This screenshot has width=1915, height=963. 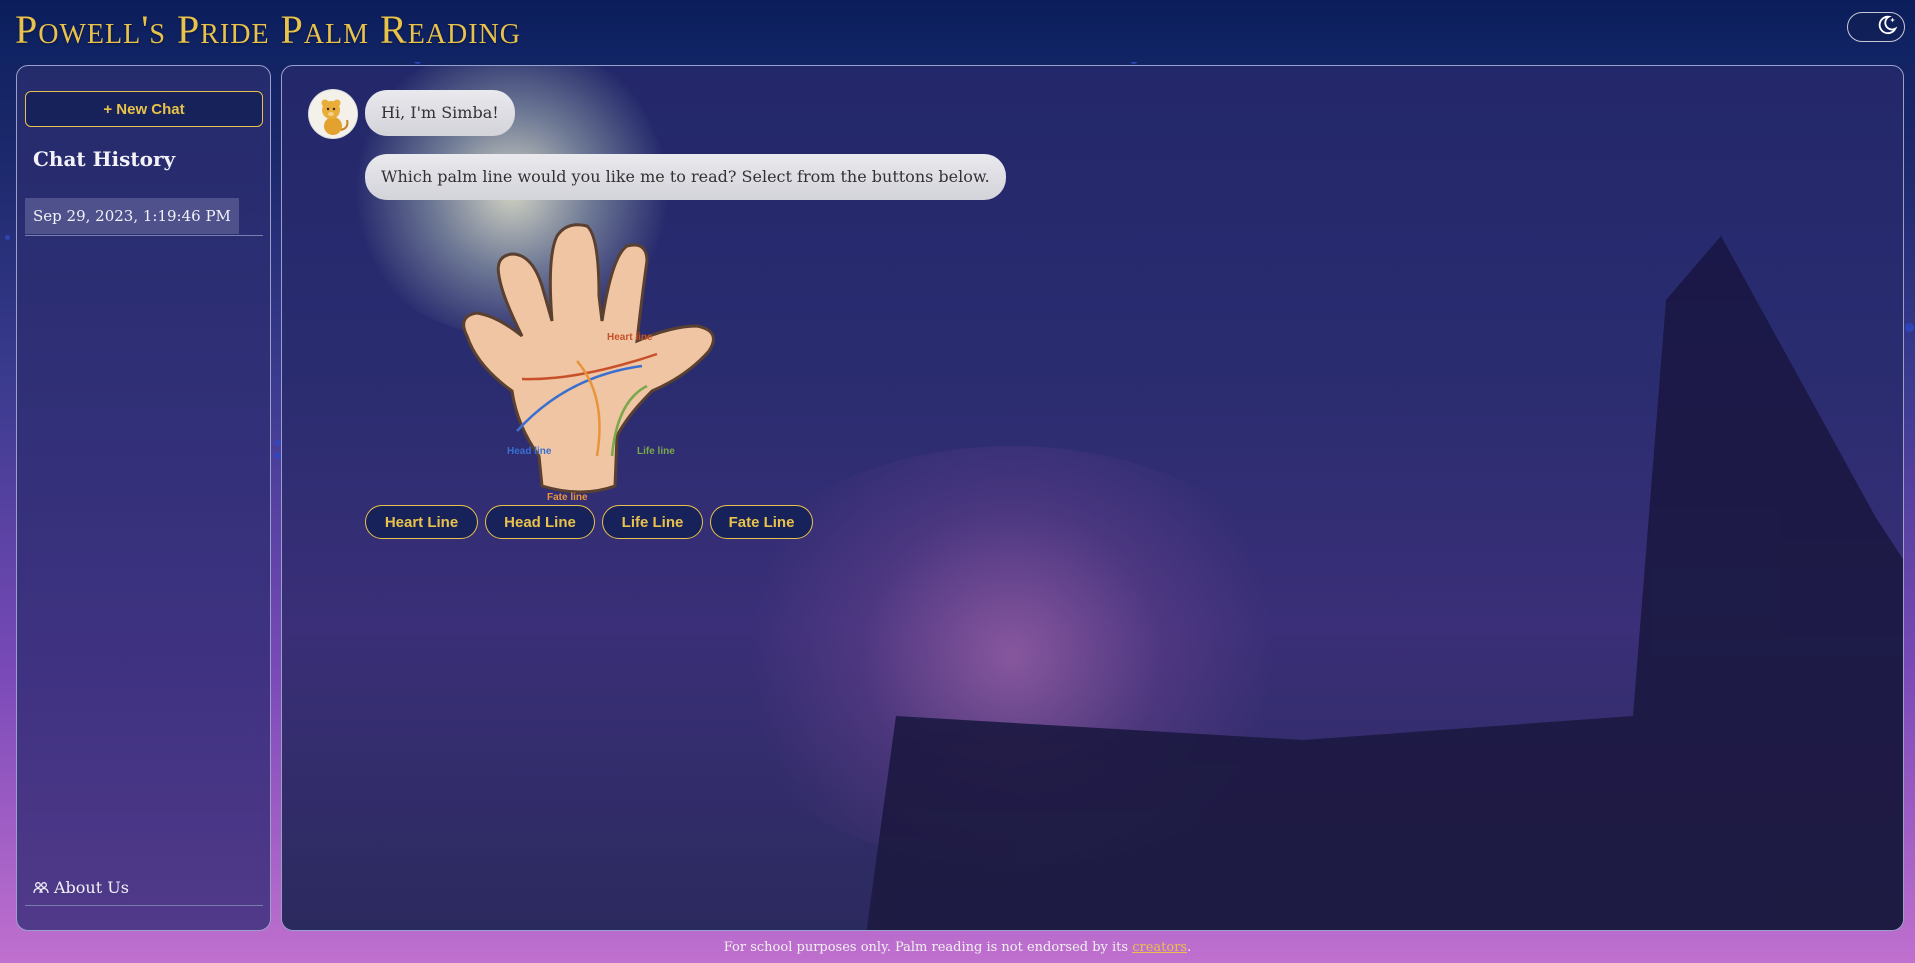 I want to click on palm-lines-diagram: Heart line Head line Life line Fate line, so click(x=612, y=360).